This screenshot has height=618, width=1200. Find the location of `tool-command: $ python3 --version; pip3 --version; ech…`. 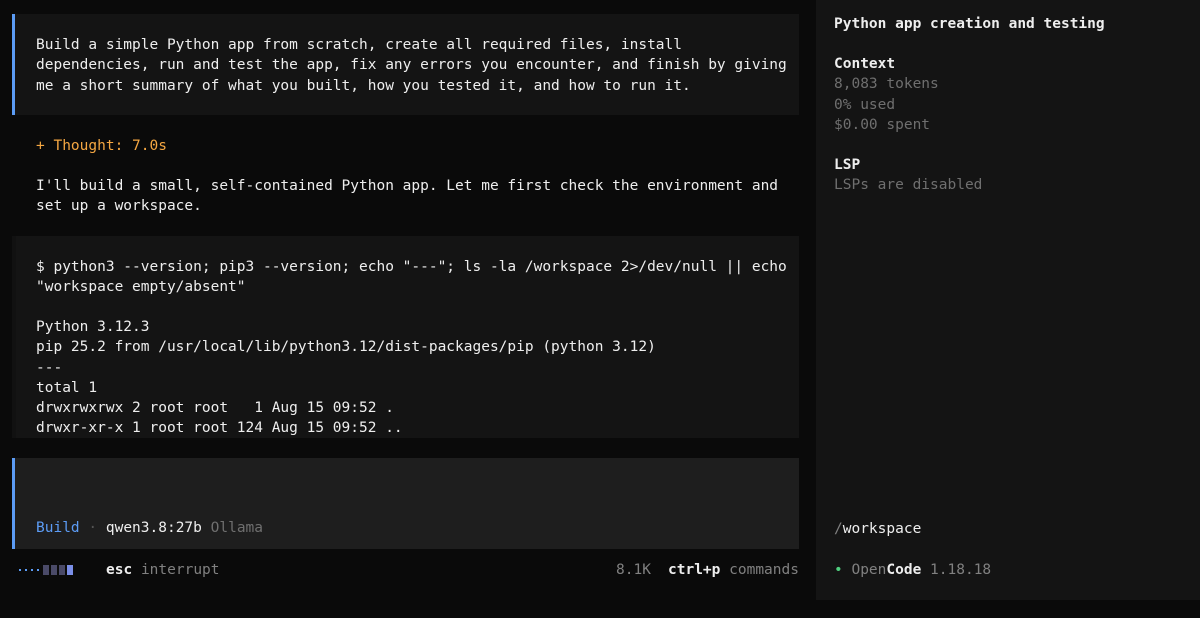

tool-command: $ python3 --version; pip3 --version; ech… is located at coordinates (411, 277).